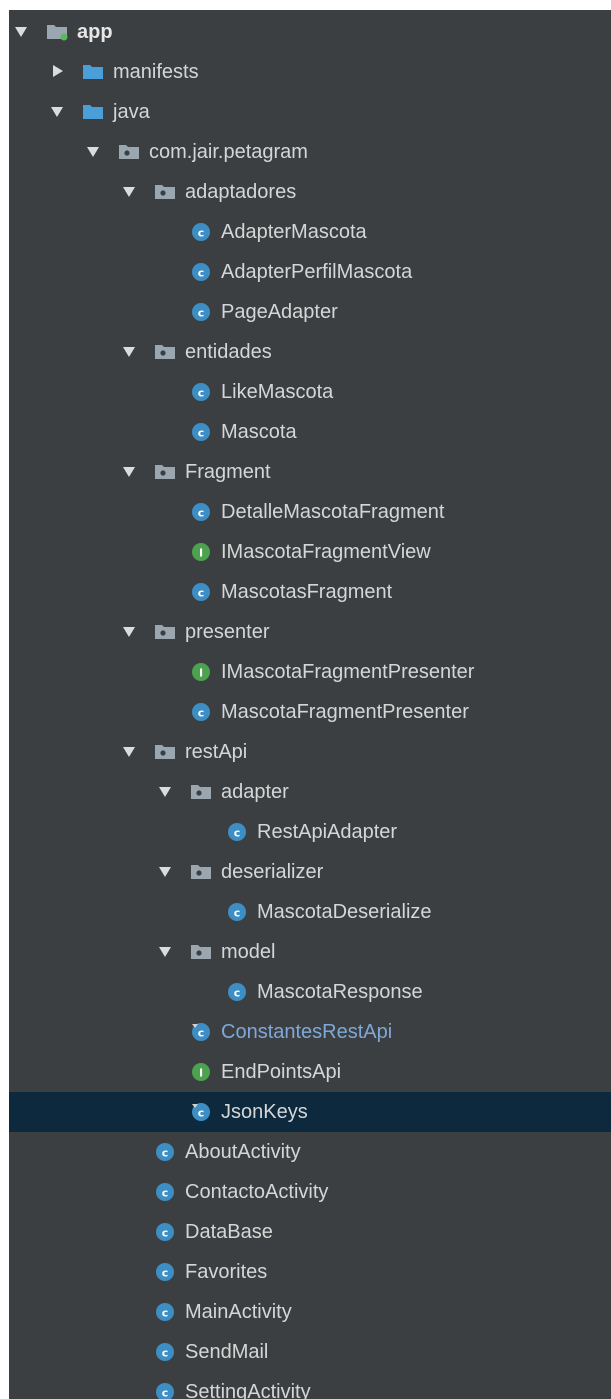 The height and width of the screenshot is (1399, 611). Describe the element at coordinates (243, 1152) in the screenshot. I see `tree-node-label: AboutActivity` at that location.